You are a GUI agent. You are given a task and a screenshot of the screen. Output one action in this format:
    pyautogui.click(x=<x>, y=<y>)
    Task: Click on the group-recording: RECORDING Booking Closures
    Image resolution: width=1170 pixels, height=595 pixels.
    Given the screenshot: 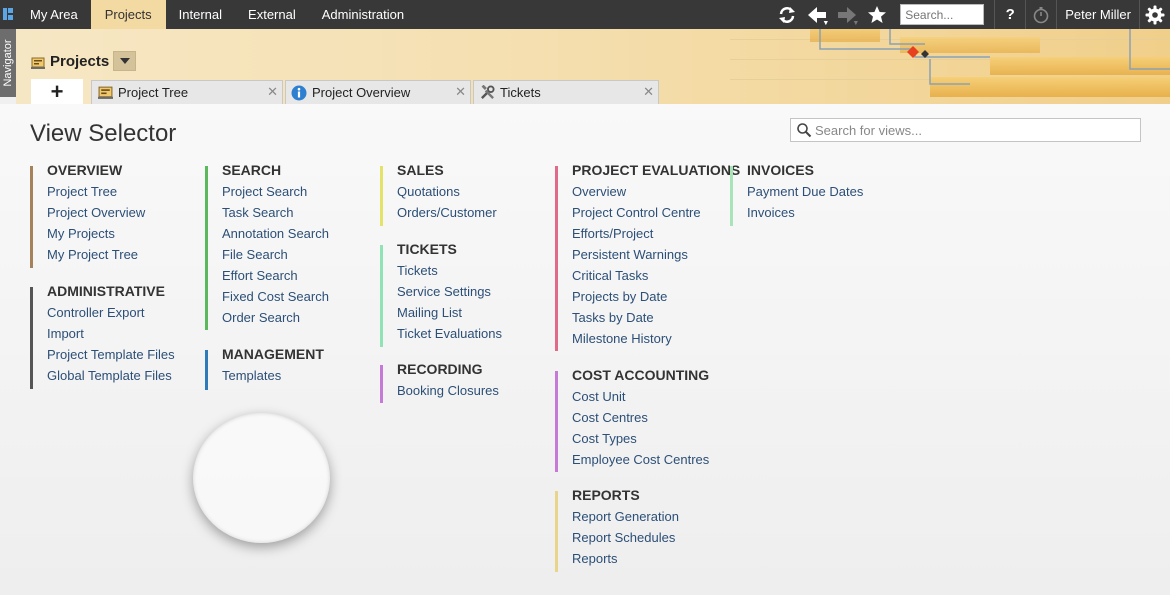 What is the action you would take?
    pyautogui.click(x=439, y=382)
    